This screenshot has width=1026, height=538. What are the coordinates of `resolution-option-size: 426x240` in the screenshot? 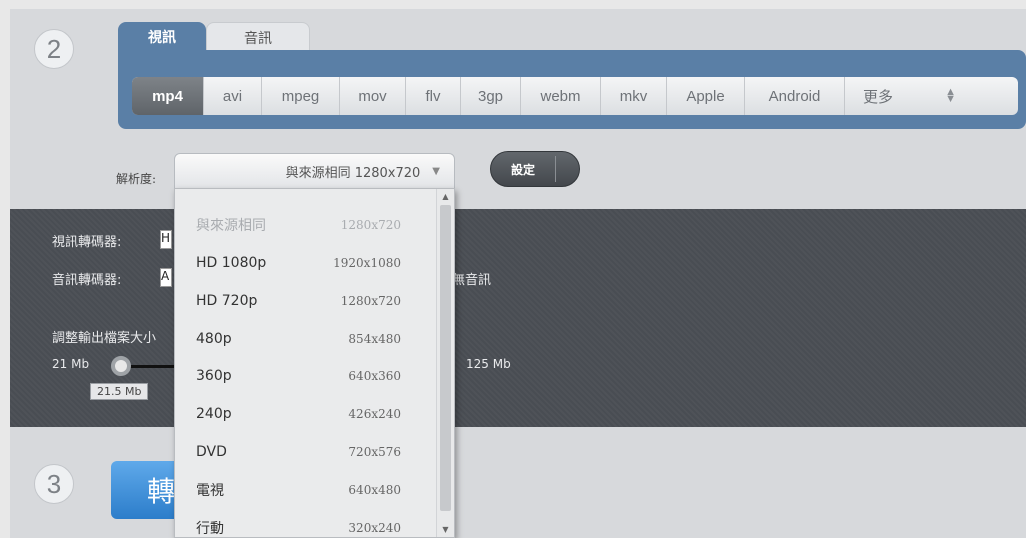 It's located at (374, 414).